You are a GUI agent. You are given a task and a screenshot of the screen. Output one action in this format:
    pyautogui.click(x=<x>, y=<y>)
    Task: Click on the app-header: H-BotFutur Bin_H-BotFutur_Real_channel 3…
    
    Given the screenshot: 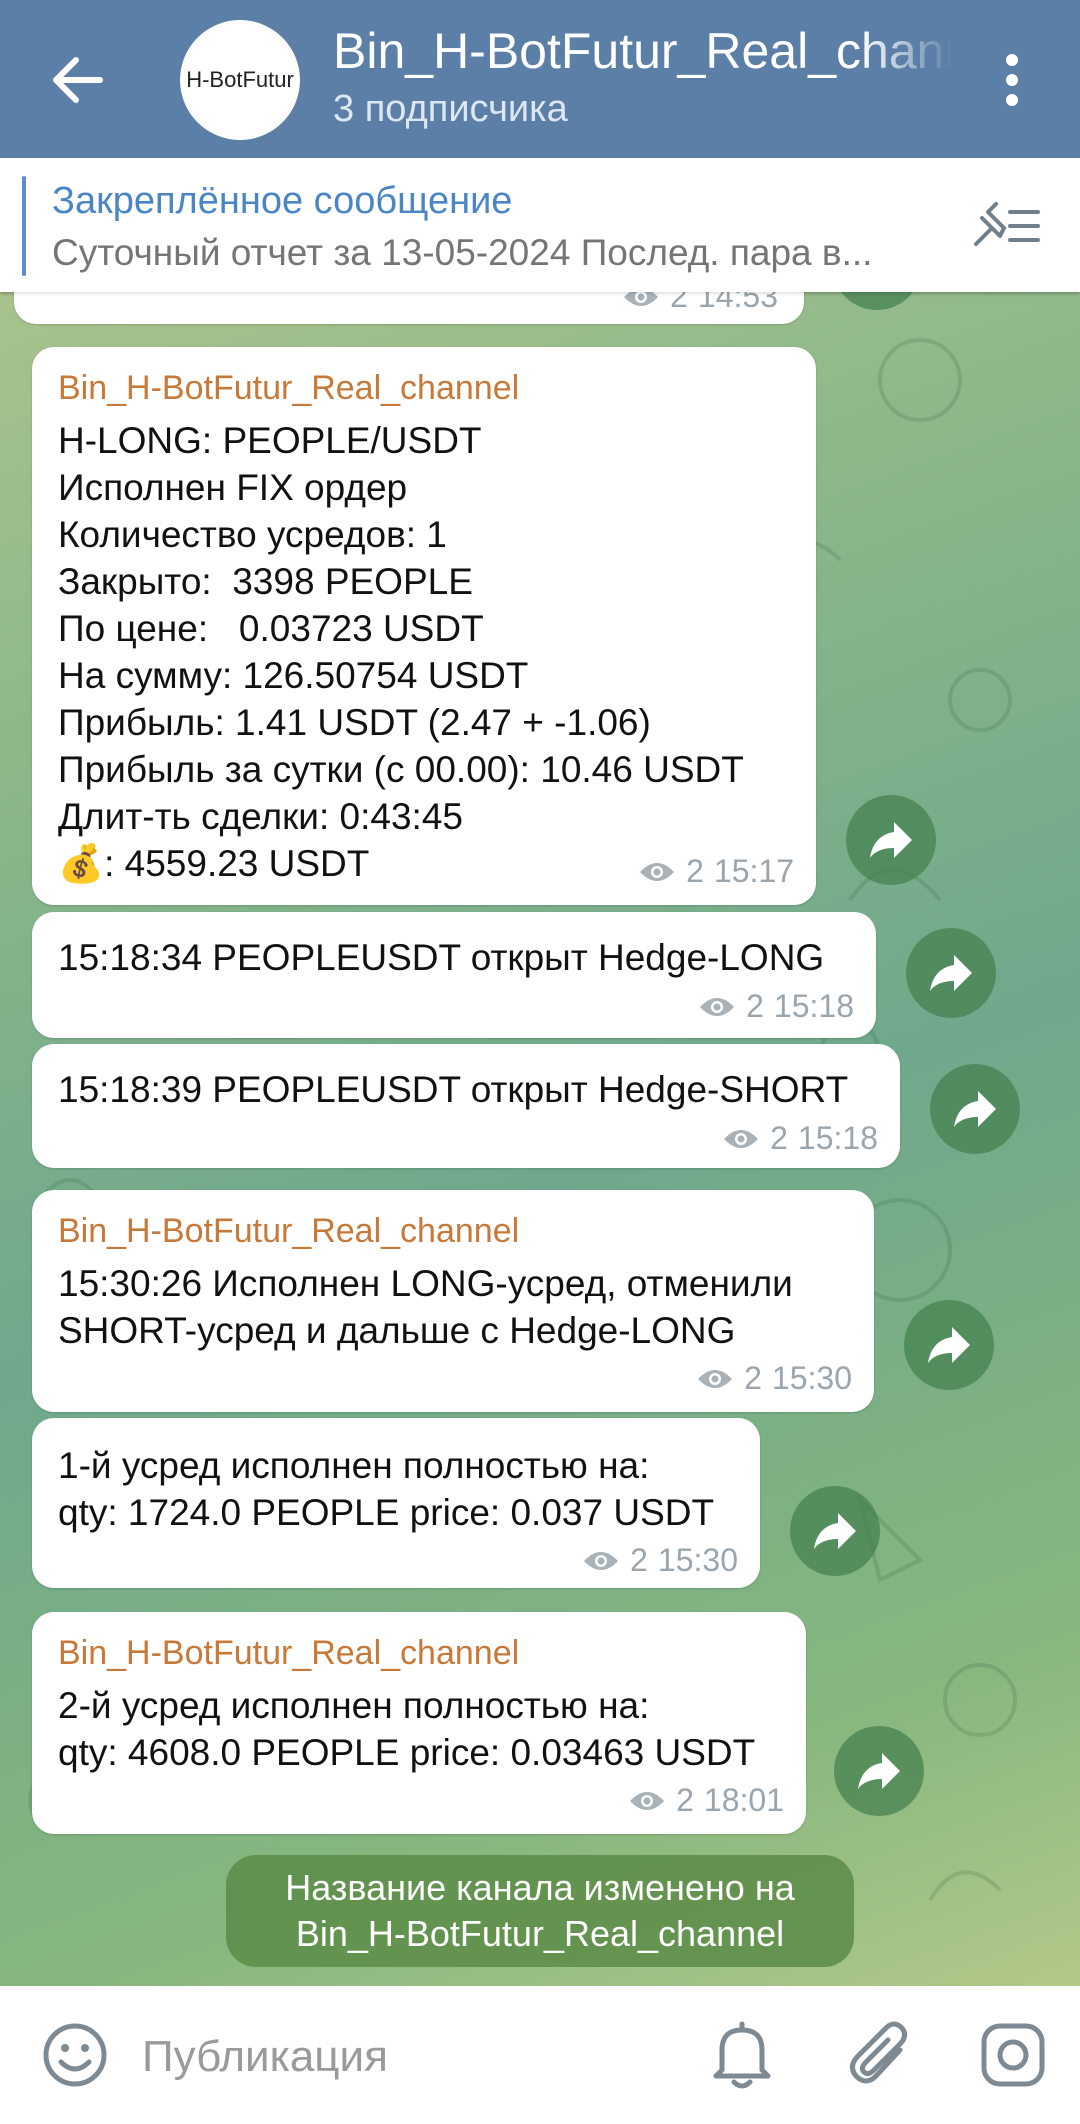 What is the action you would take?
    pyautogui.click(x=540, y=79)
    